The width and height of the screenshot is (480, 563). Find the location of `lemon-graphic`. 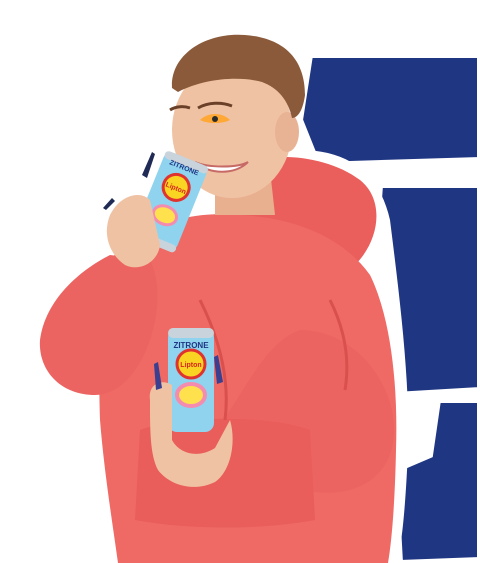

lemon-graphic is located at coordinates (191, 395).